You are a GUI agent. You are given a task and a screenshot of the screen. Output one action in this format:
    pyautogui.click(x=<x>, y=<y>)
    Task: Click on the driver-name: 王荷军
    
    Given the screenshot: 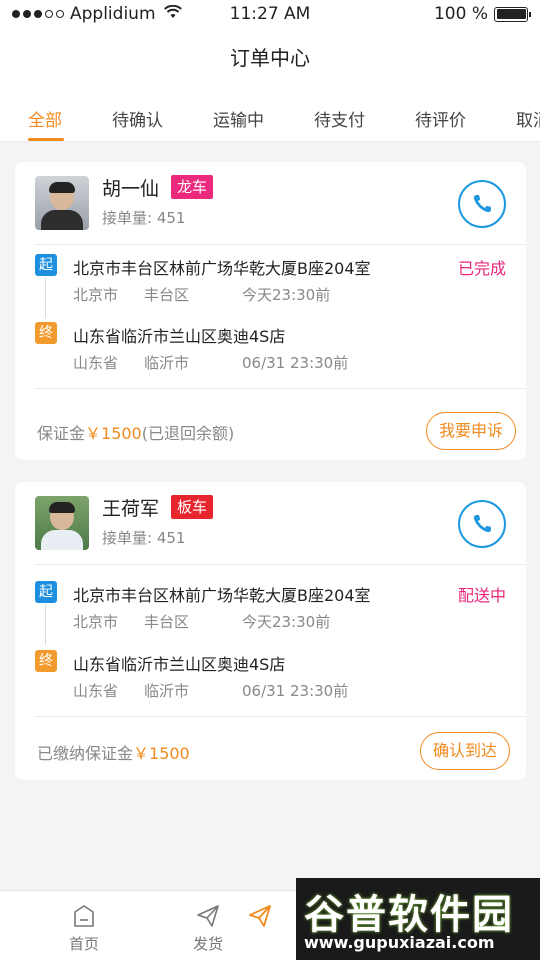 What is the action you would take?
    pyautogui.click(x=131, y=509)
    